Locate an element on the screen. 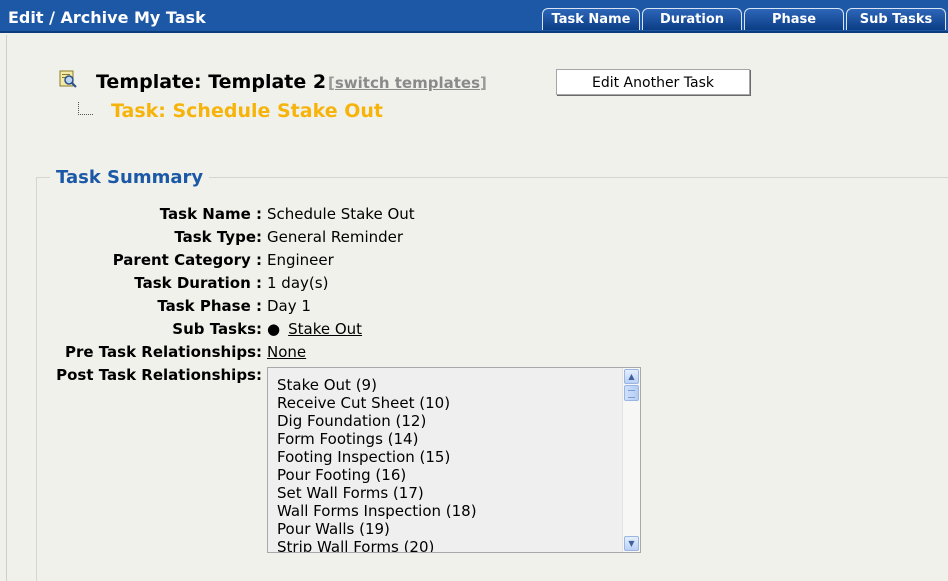 Image resolution: width=948 pixels, height=581 pixels. field-label: Task Duration : is located at coordinates (198, 283).